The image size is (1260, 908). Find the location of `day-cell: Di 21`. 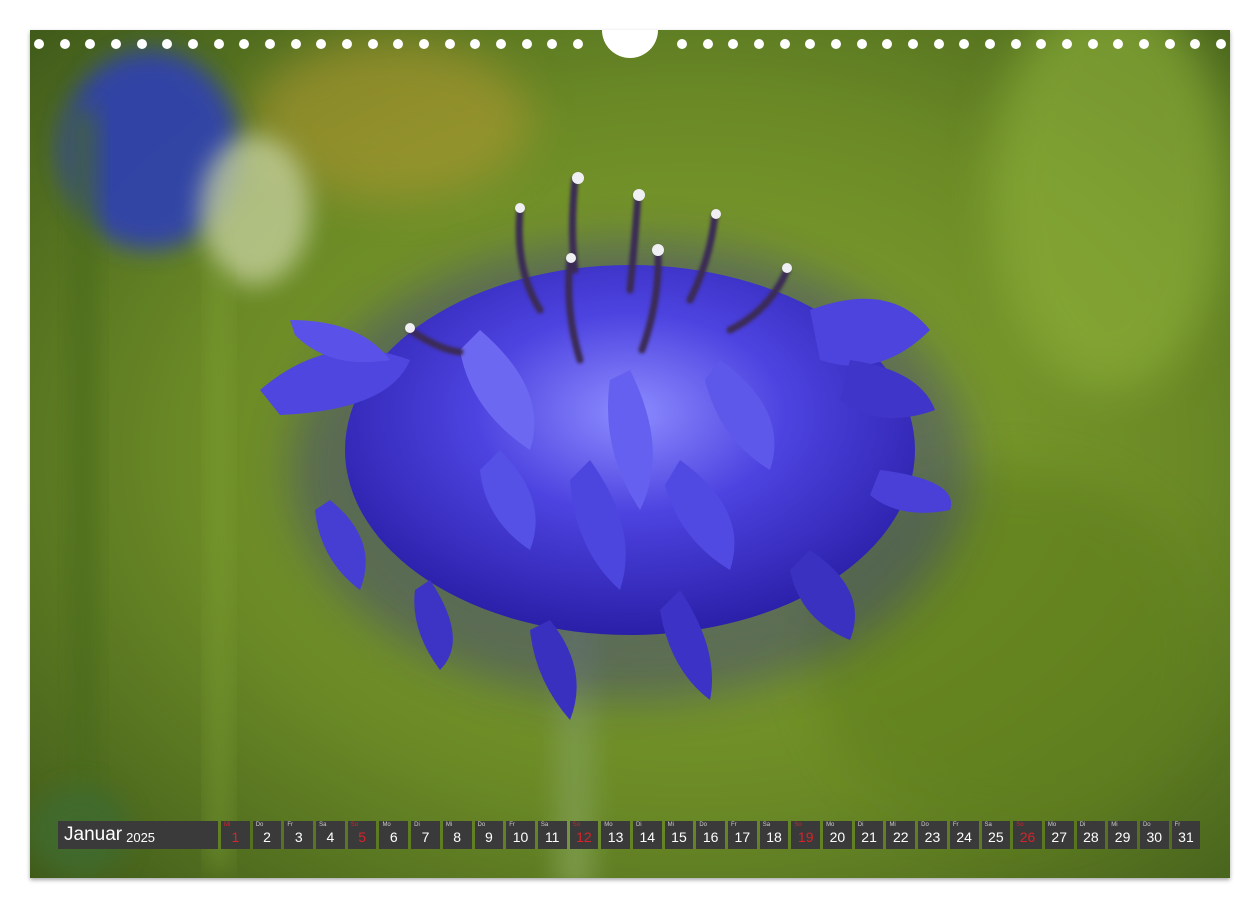

day-cell: Di 21 is located at coordinates (869, 835).